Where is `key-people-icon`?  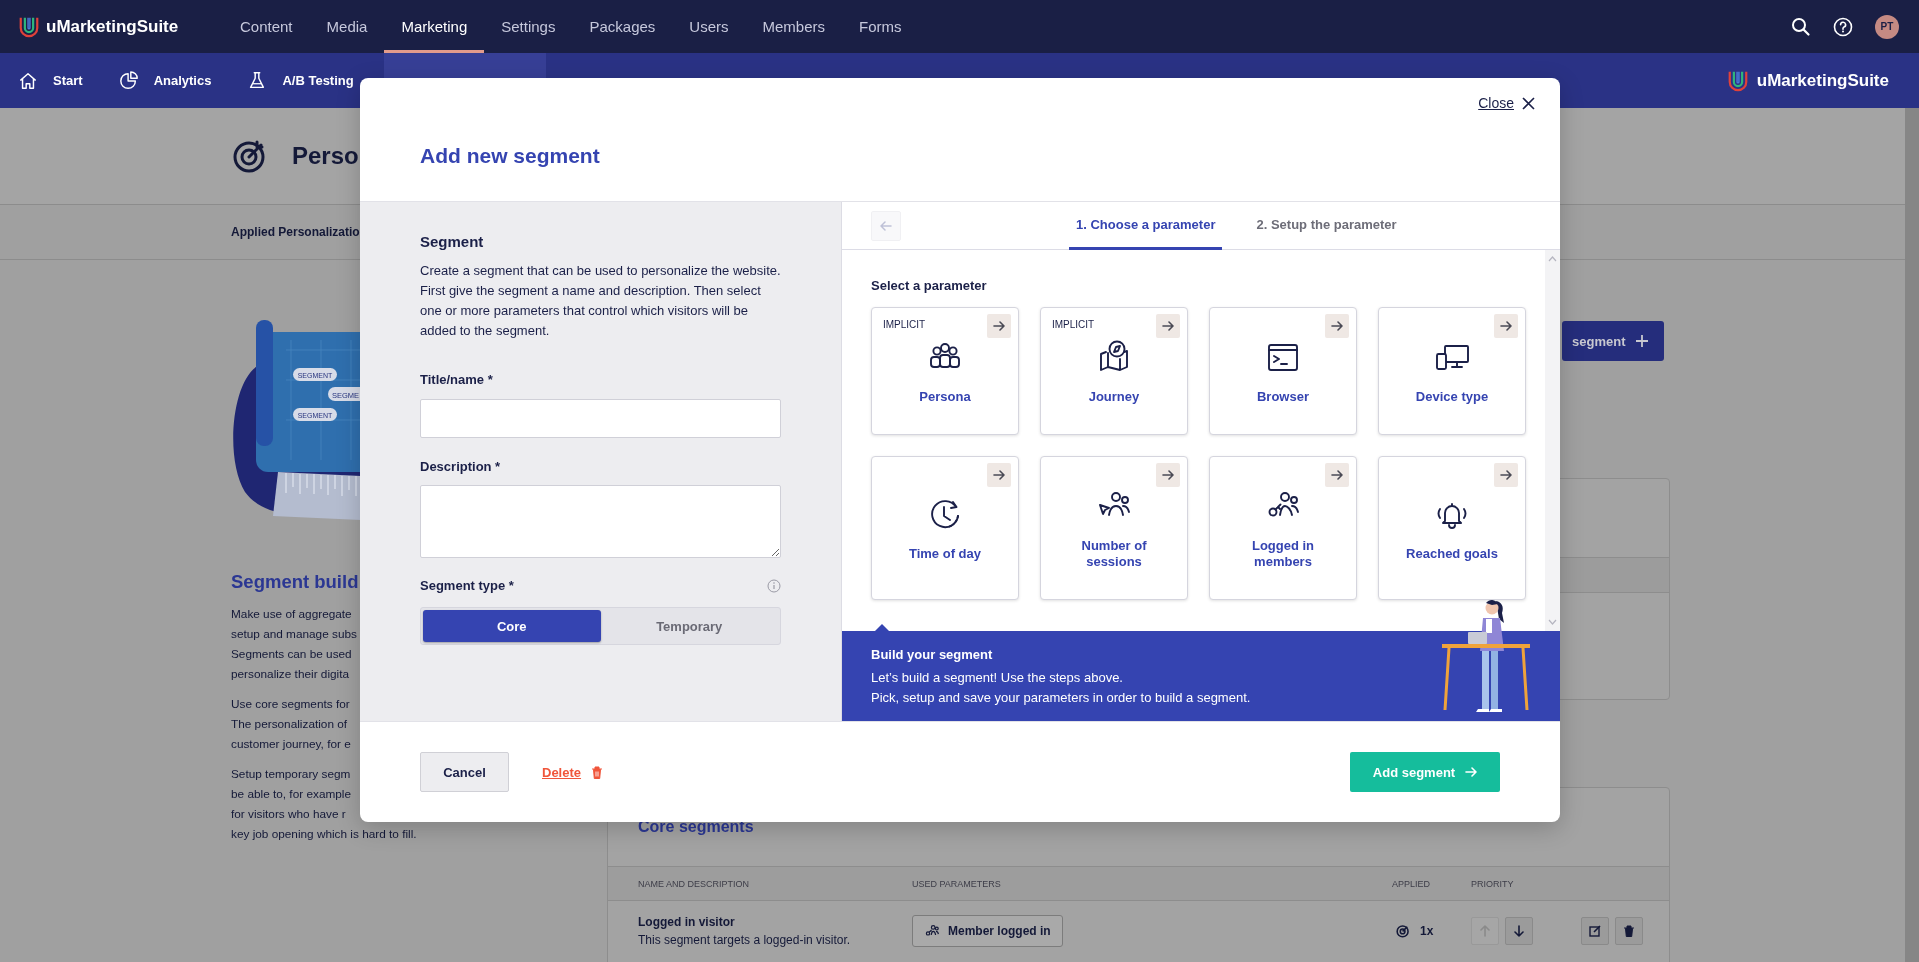
key-people-icon is located at coordinates (932, 931).